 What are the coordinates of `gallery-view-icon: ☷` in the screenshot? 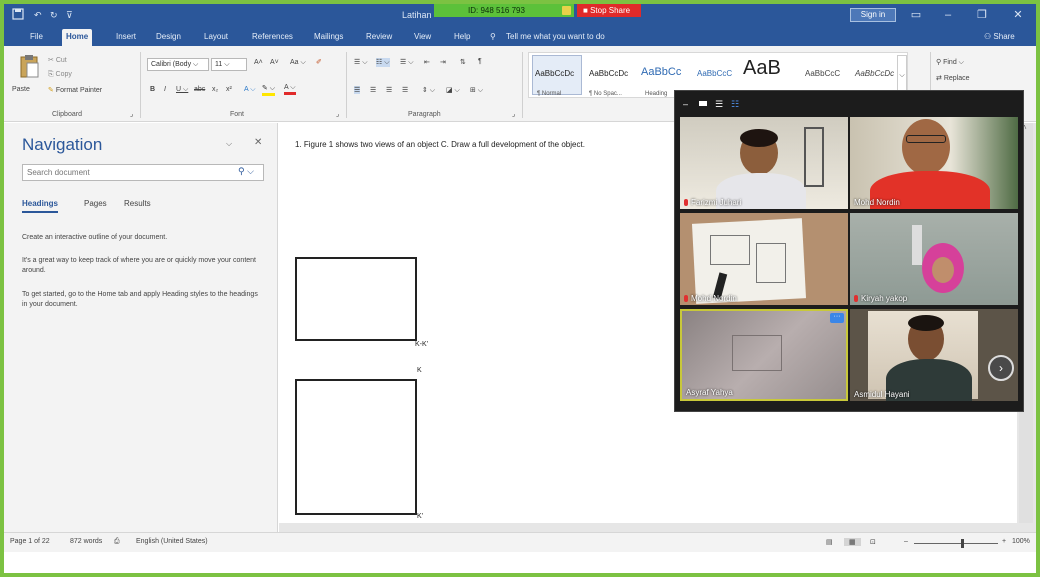 It's located at (735, 104).